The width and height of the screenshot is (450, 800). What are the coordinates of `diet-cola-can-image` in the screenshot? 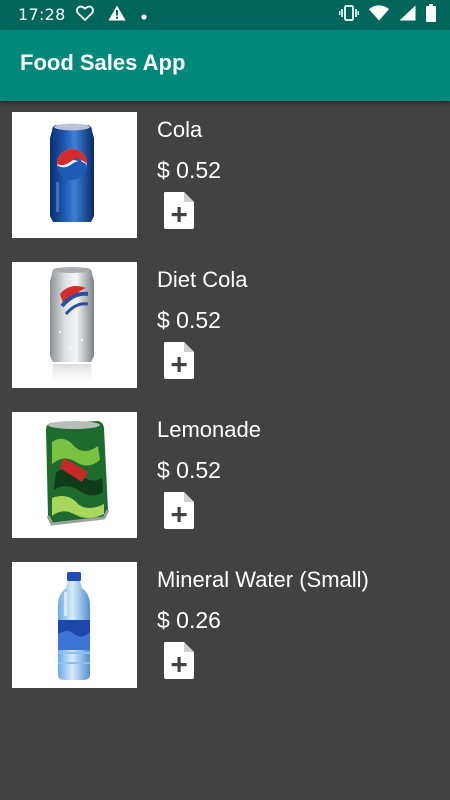 It's located at (74, 325).